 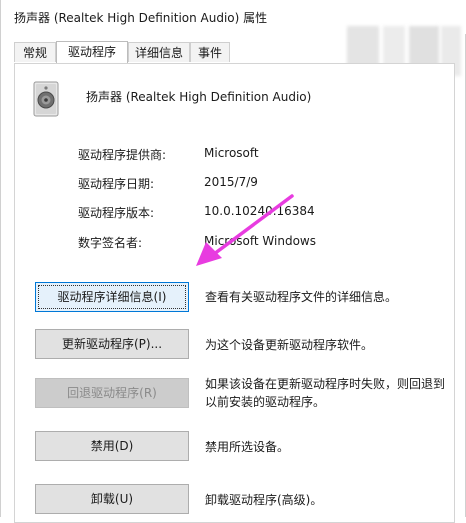 I want to click on device-name: 扬声器 (Realtek High Definition Audio), so click(x=199, y=97).